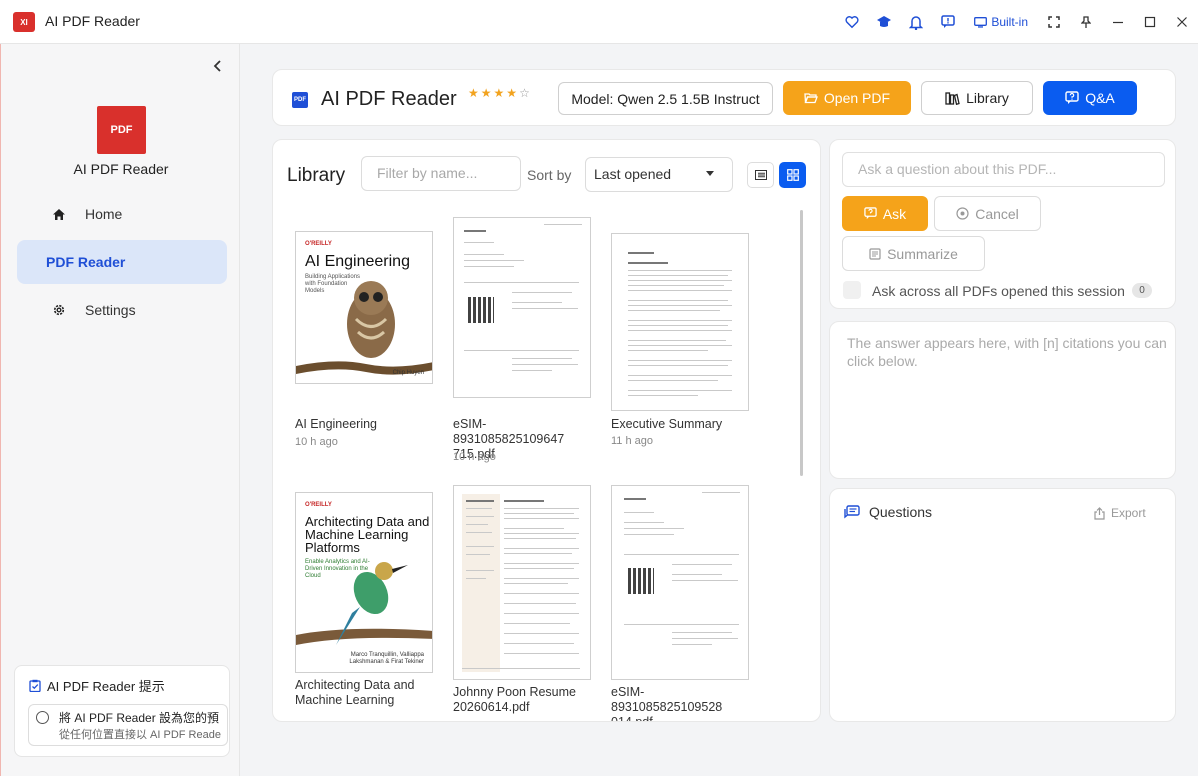 The height and width of the screenshot is (776, 1198). What do you see at coordinates (922, 253) in the screenshot?
I see `summarize-label: Summarize` at bounding box center [922, 253].